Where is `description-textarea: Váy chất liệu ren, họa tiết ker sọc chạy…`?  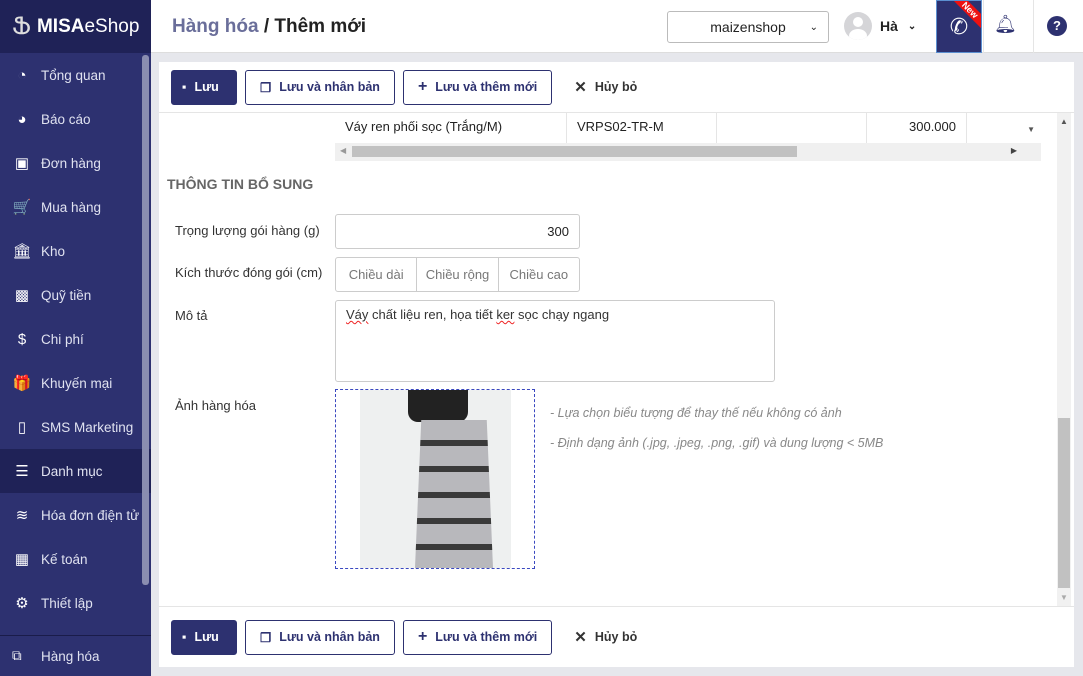
description-textarea: Váy chất liệu ren, họa tiết ker sọc chạy… is located at coordinates (555, 341).